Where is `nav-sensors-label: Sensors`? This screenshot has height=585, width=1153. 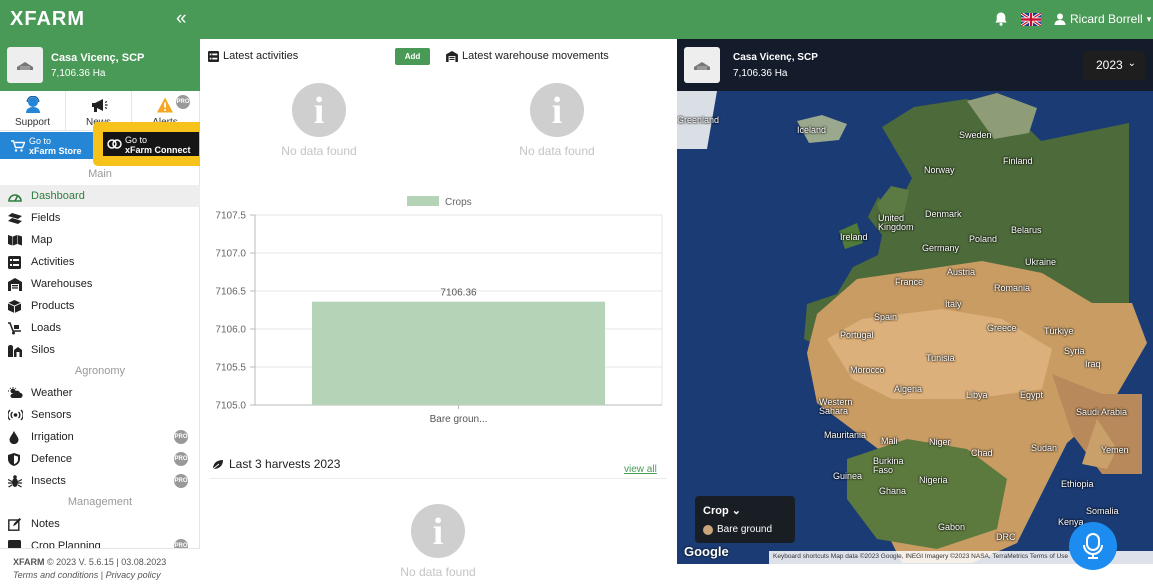
nav-sensors-label: Sensors is located at coordinates (51, 415).